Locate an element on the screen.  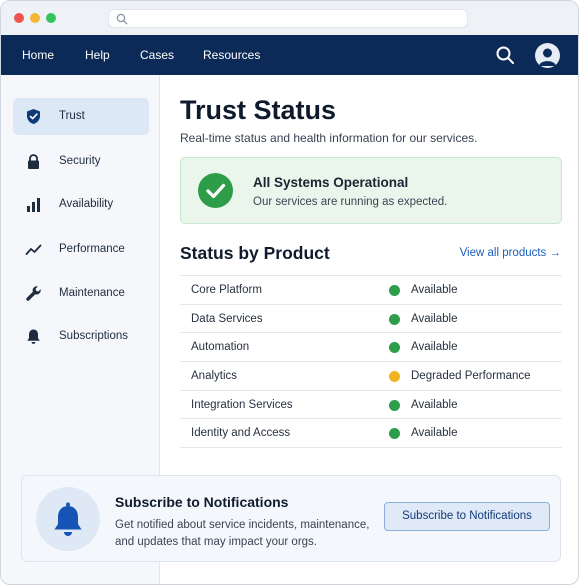
nav-home: Home is located at coordinates (38, 55).